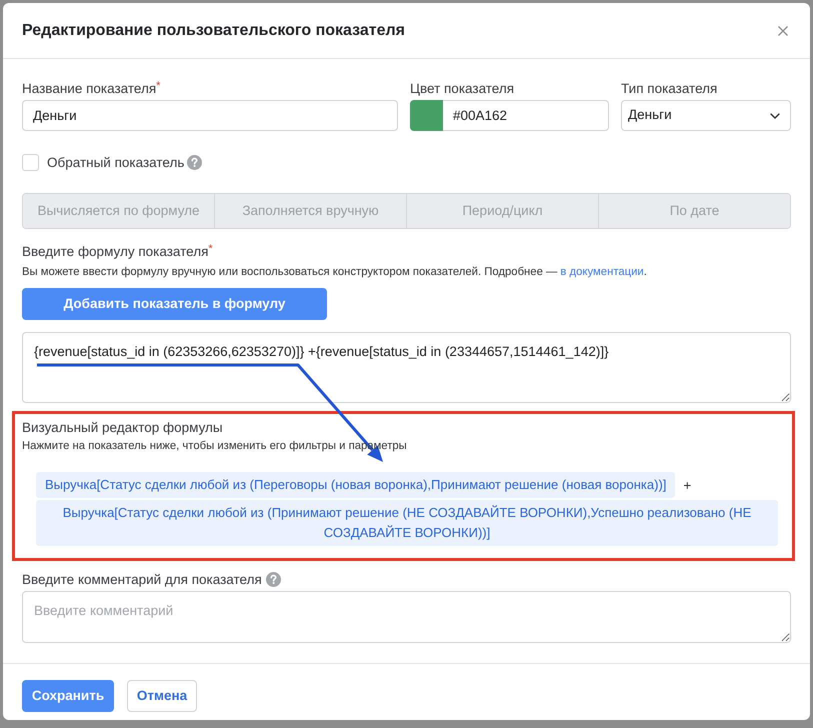 The image size is (813, 728). I want to click on operator-sign: +, so click(687, 485).